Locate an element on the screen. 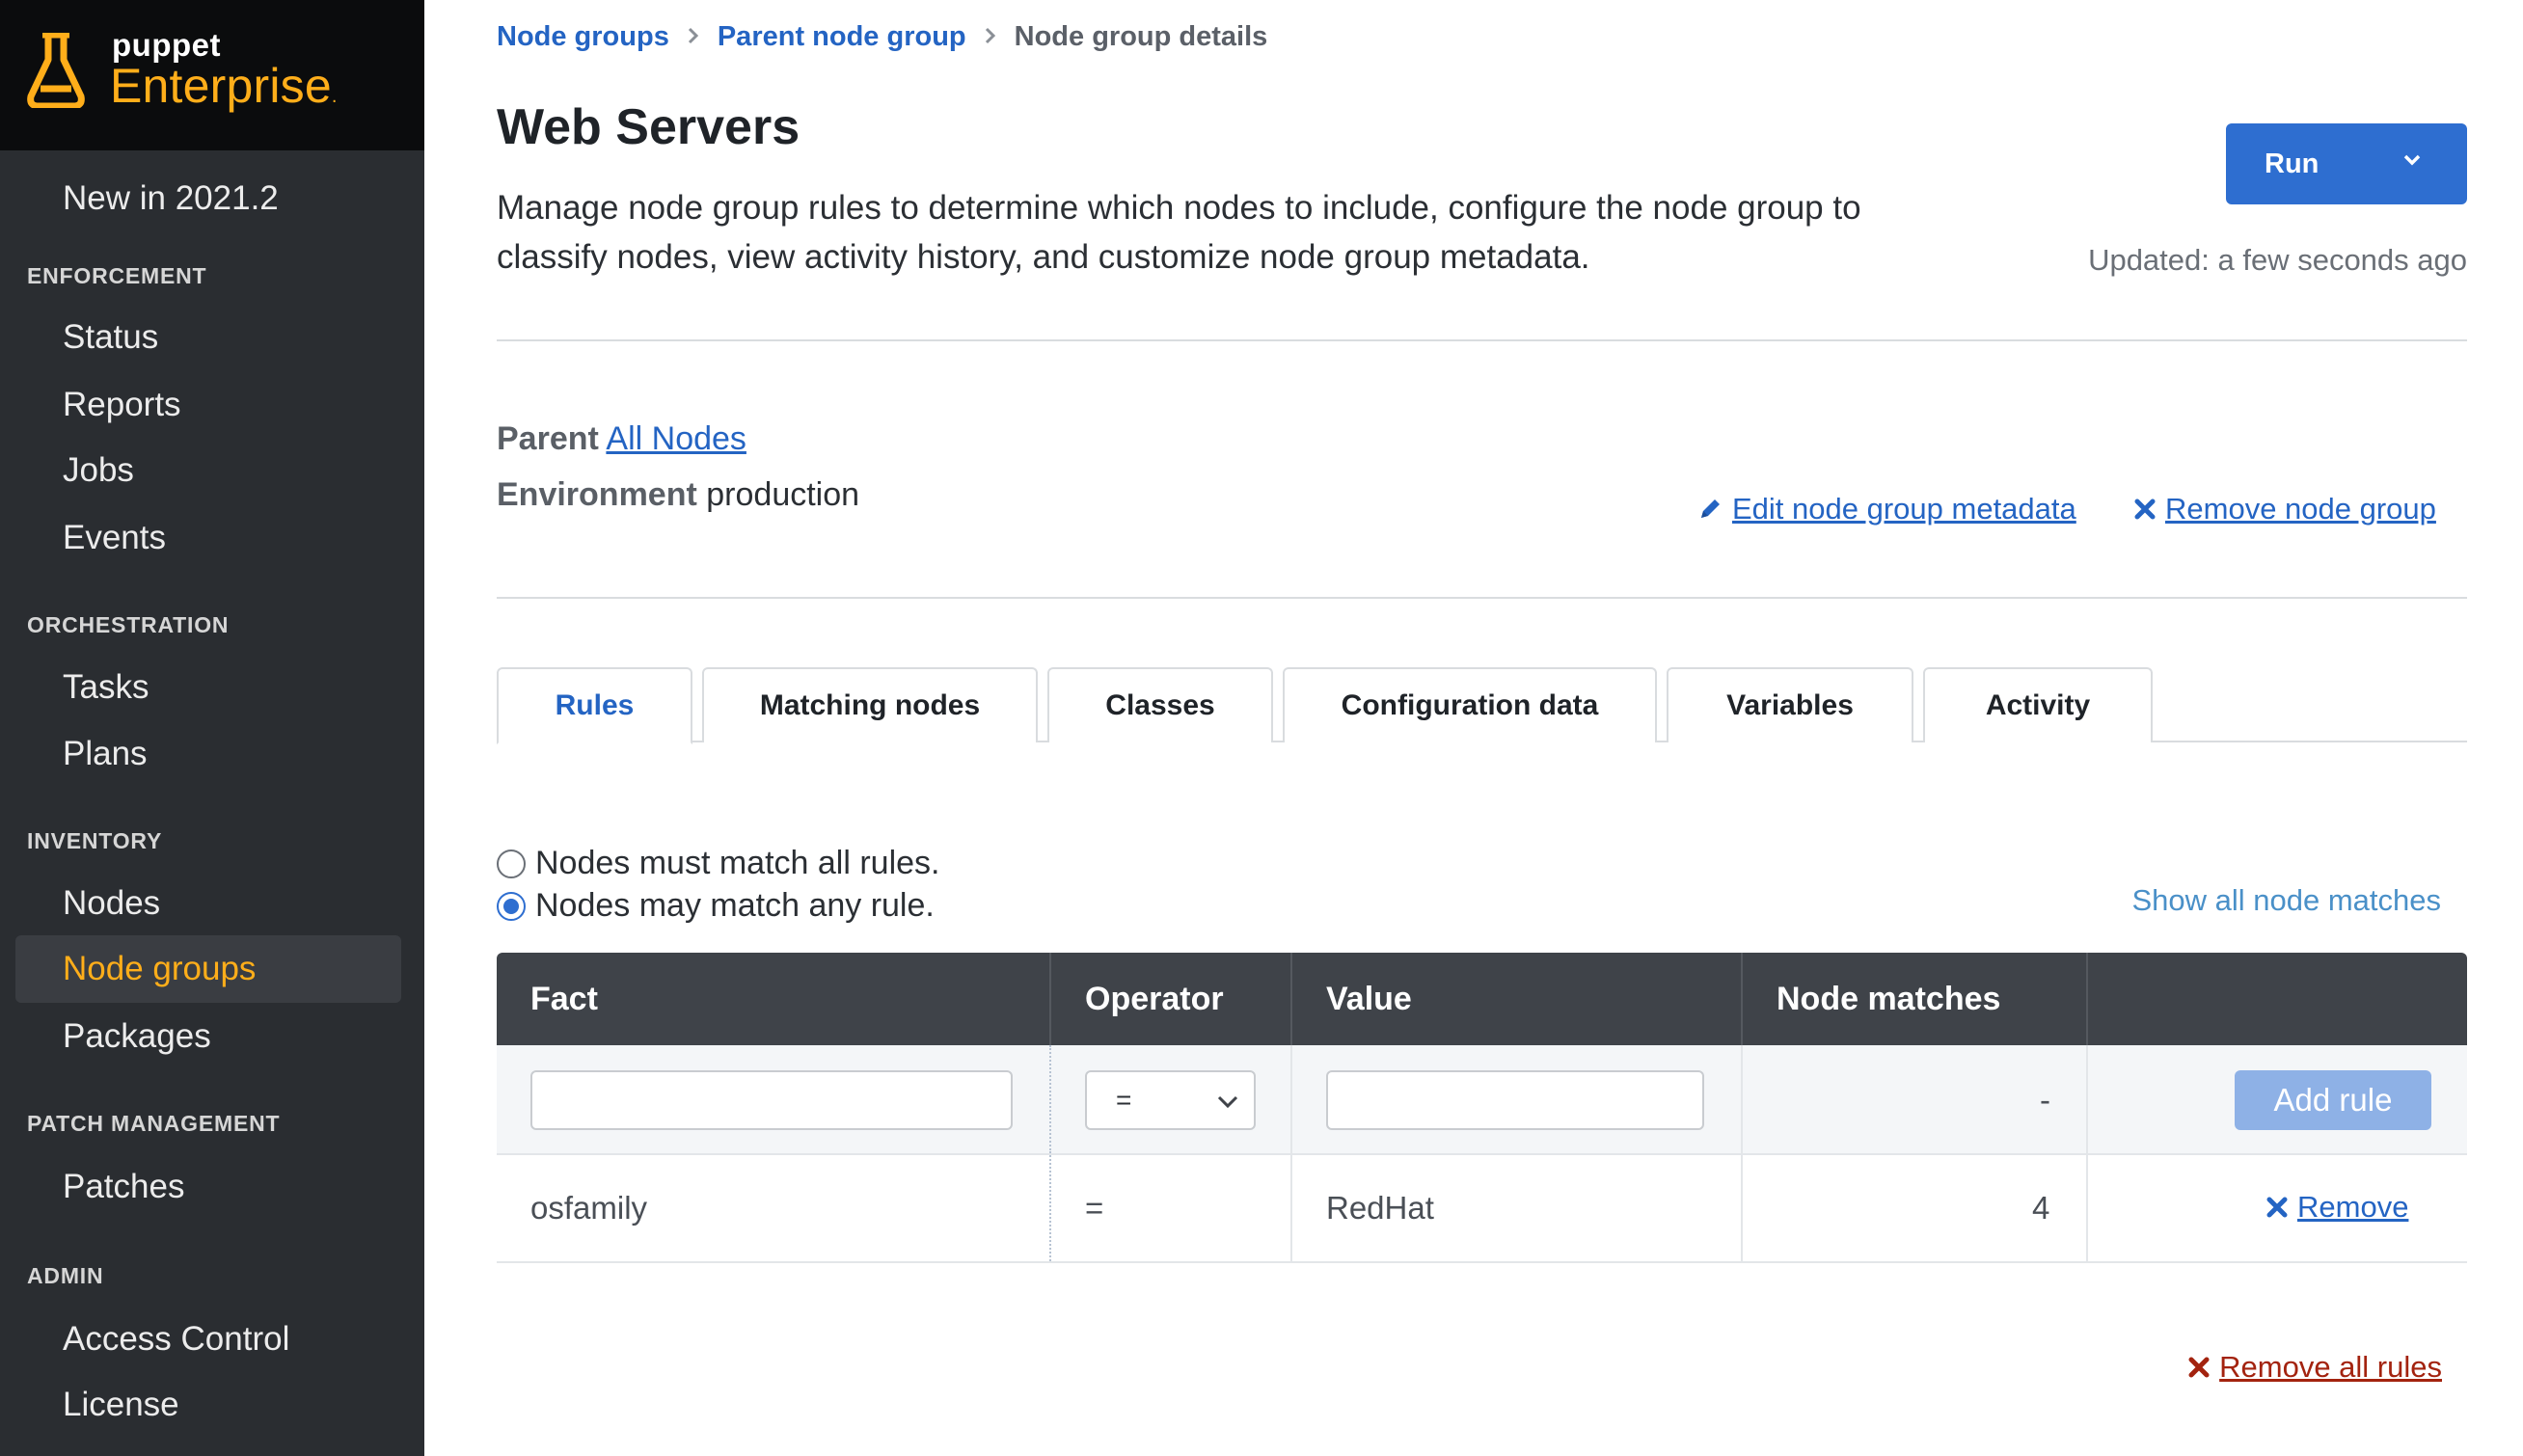  column-header-fact: Fact is located at coordinates (564, 999).